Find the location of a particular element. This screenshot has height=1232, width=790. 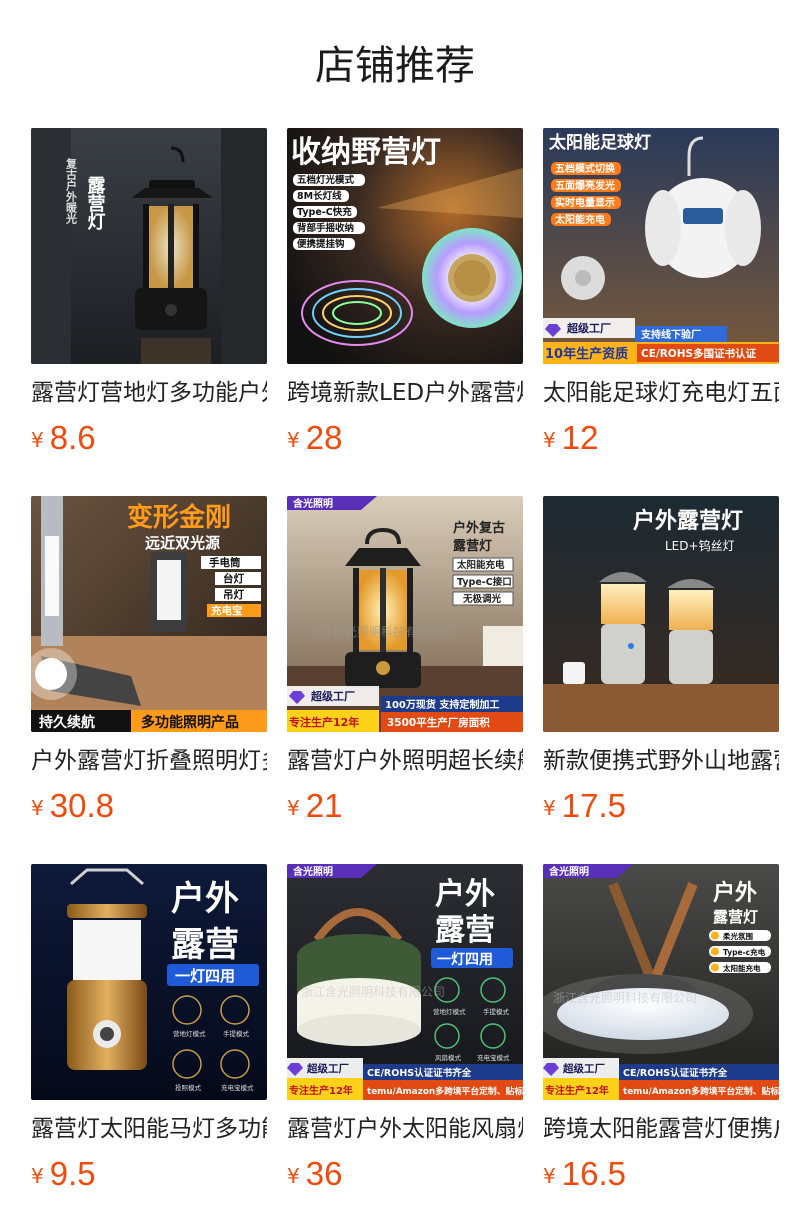

image-text: 变形金刚 is located at coordinates (179, 517).